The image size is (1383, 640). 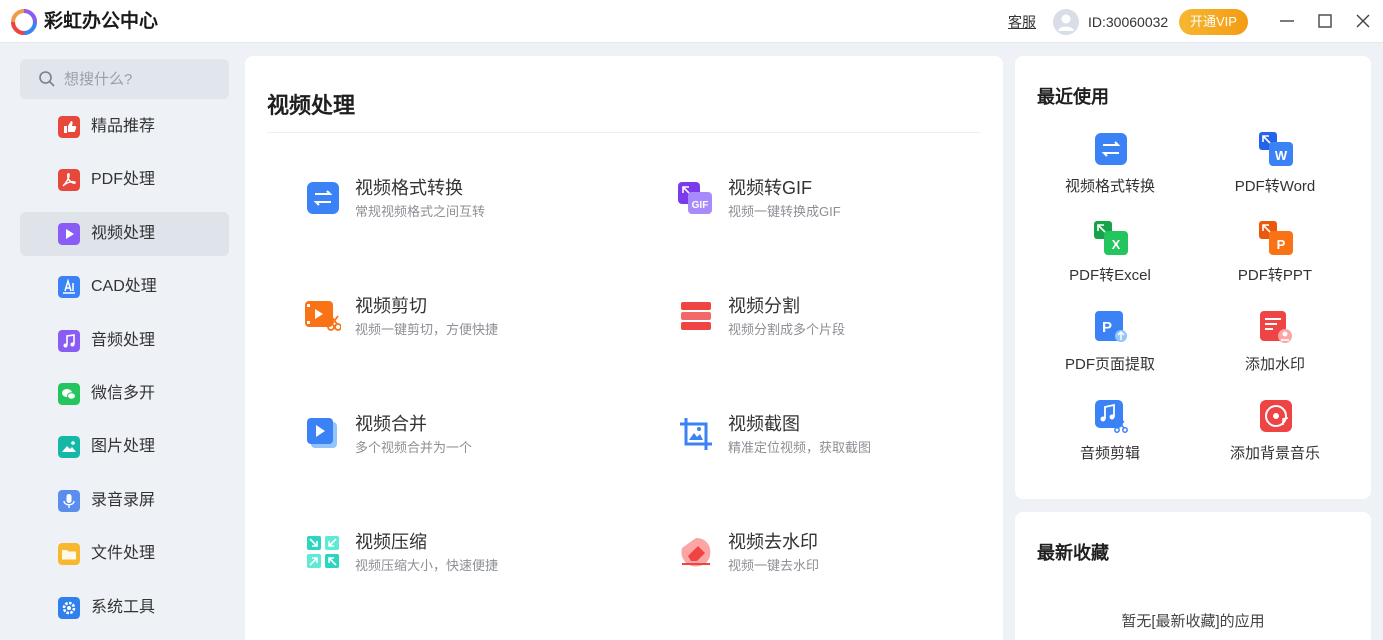 I want to click on customer-service-link: 客服, so click(x=1022, y=22).